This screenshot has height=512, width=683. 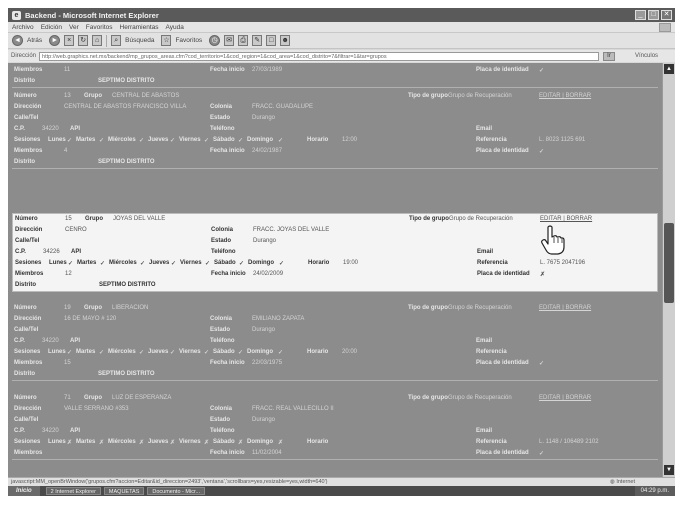 I want to click on label-email: Email, so click(x=484, y=341).